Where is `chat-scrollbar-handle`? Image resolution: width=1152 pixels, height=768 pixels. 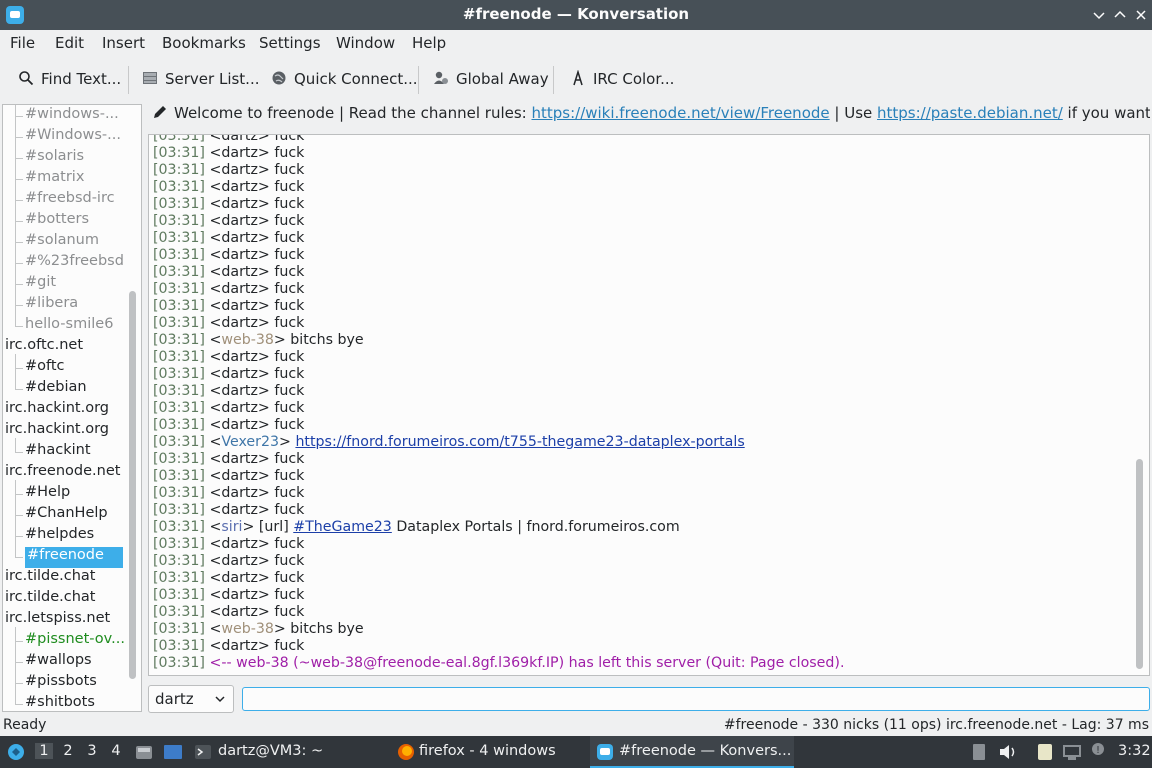 chat-scrollbar-handle is located at coordinates (1139, 564).